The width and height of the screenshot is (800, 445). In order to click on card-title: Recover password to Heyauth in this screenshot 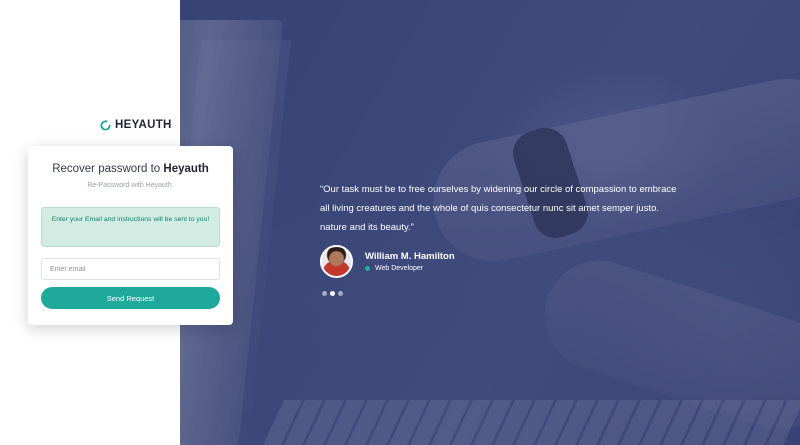, I will do `click(130, 169)`.